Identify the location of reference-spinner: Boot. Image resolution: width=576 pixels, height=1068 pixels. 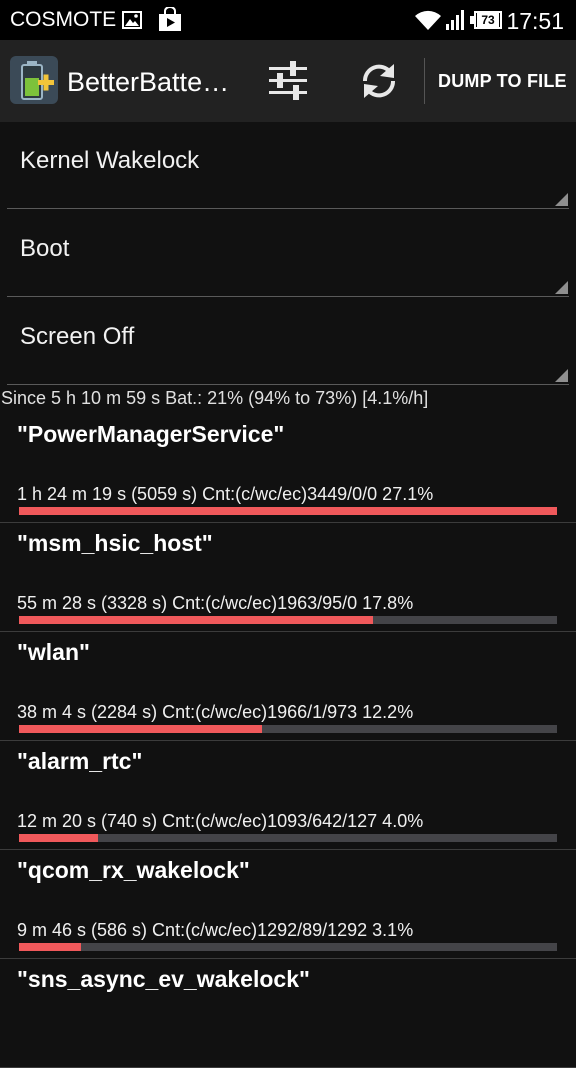
(288, 253).